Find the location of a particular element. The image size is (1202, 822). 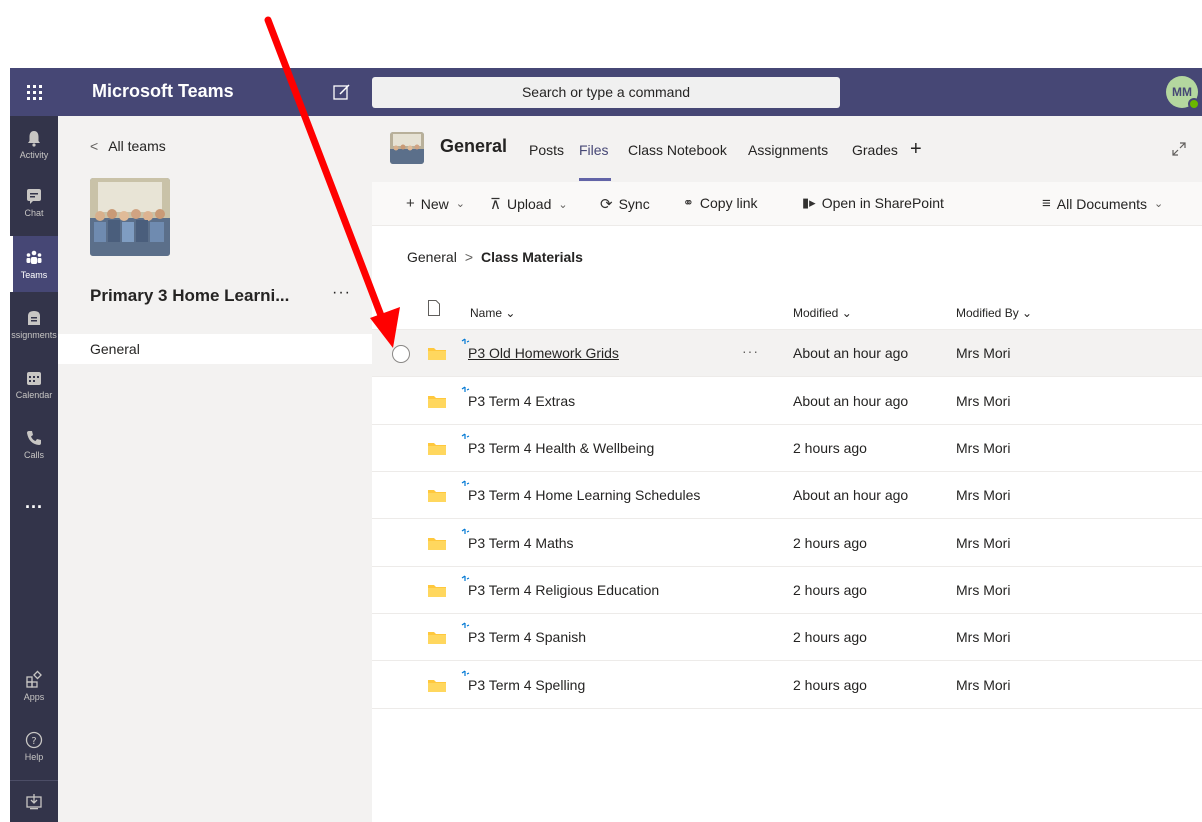

upload-button: ⊼ Upload ⌄ is located at coordinates (529, 204).